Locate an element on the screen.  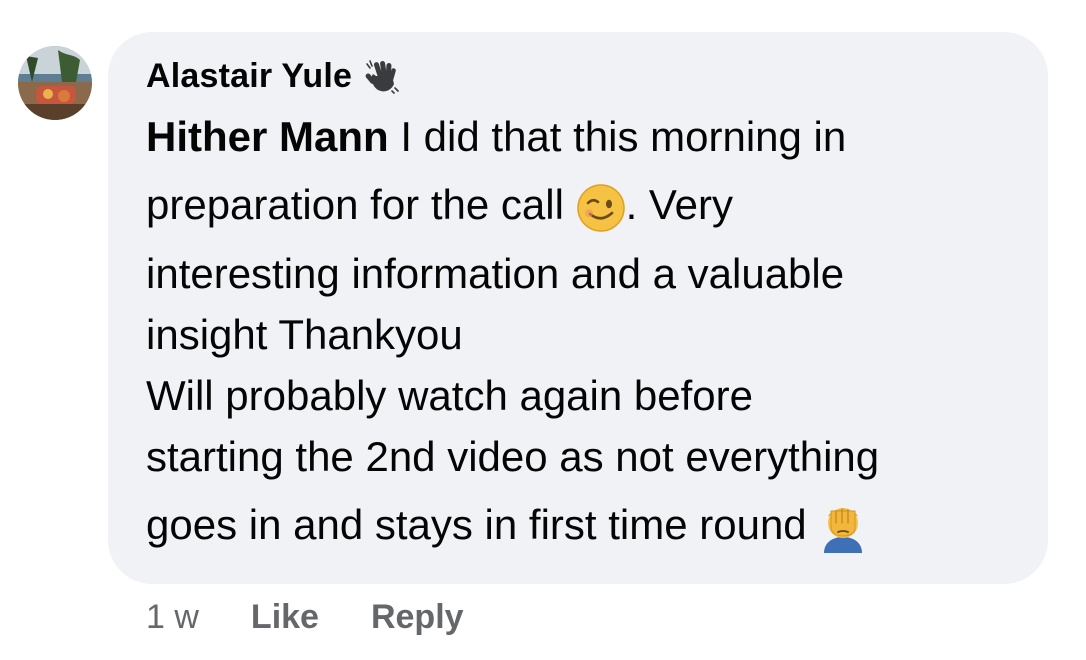
author-name: Alastair Yule is located at coordinates (249, 76).